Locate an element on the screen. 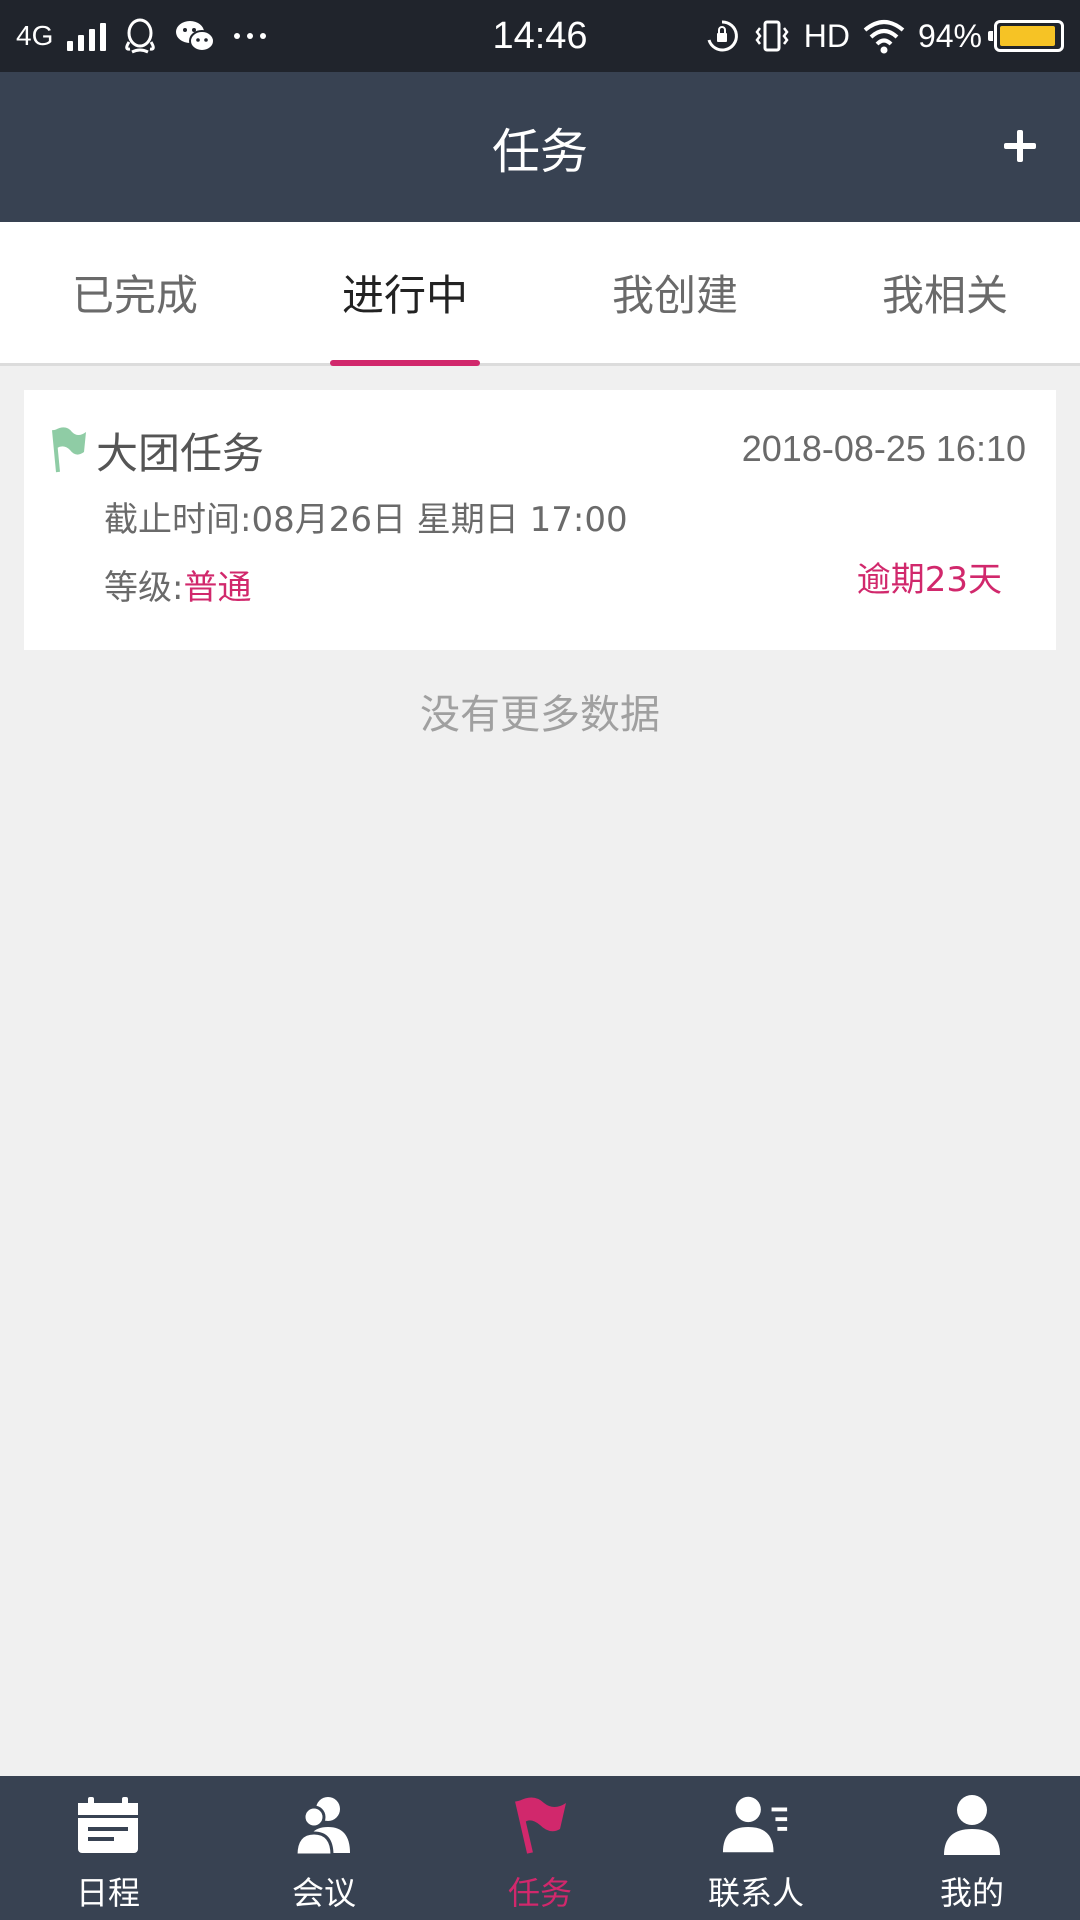  task-overdue-badge: 逾期23天 is located at coordinates (929, 580).